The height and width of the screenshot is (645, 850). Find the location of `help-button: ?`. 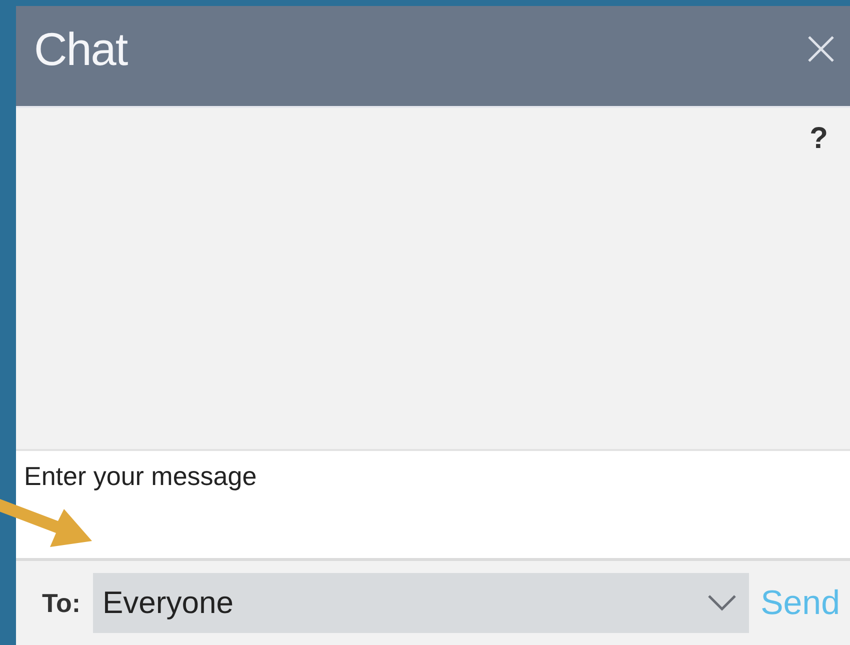

help-button: ? is located at coordinates (819, 139).